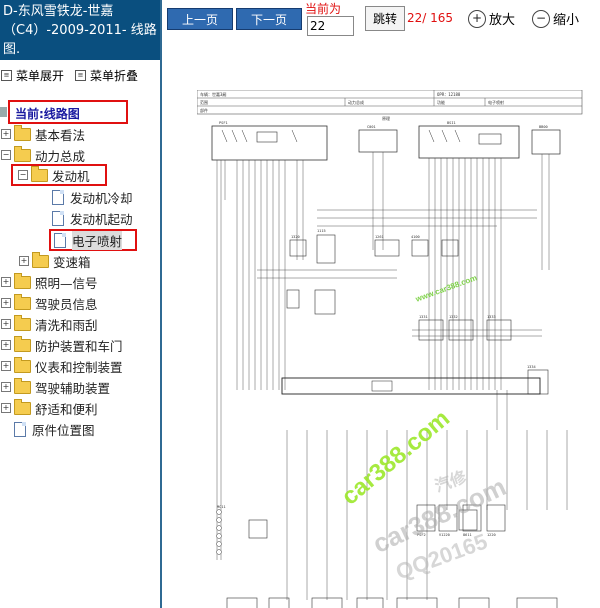 The width and height of the screenshot is (600, 608). What do you see at coordinates (66, 325) in the screenshot?
I see `tree-item-label: 清洗和雨刮` at bounding box center [66, 325].